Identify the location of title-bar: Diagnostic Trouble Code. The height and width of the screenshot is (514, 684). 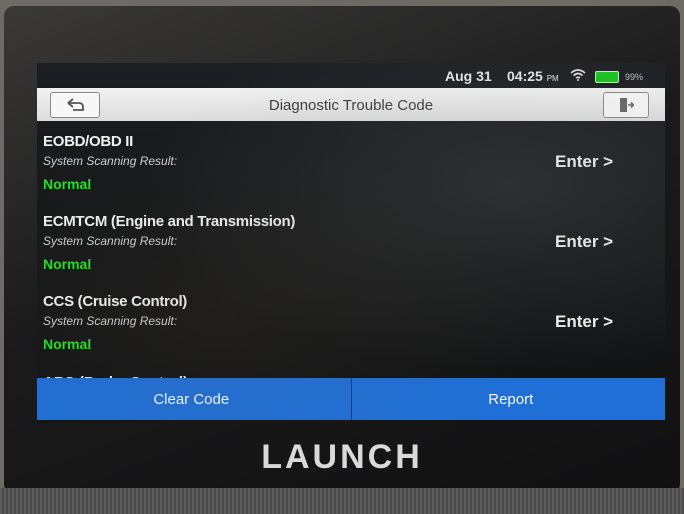
(351, 104).